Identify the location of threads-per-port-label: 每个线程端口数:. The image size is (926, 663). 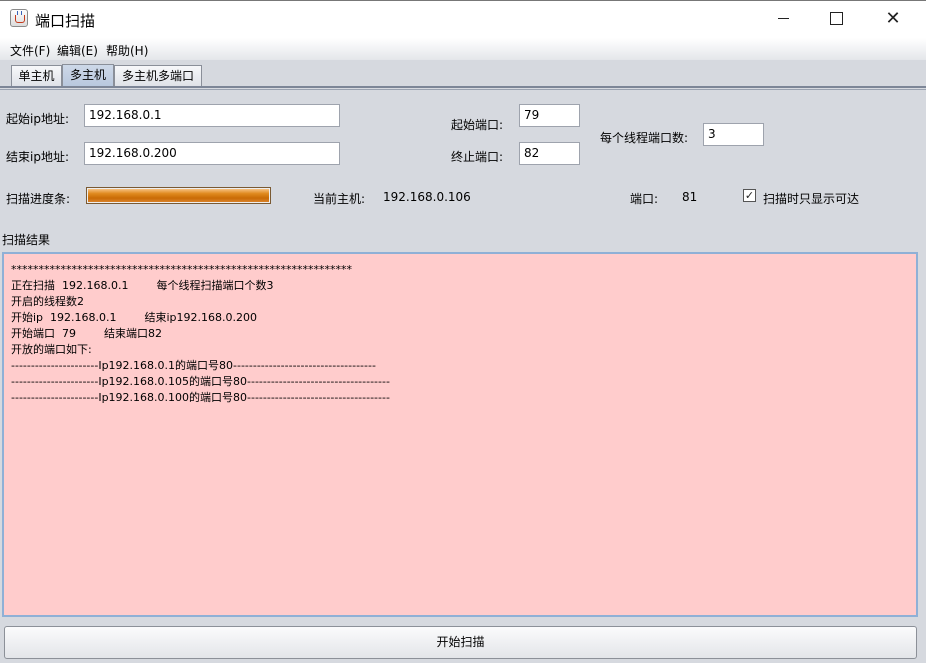
(644, 138).